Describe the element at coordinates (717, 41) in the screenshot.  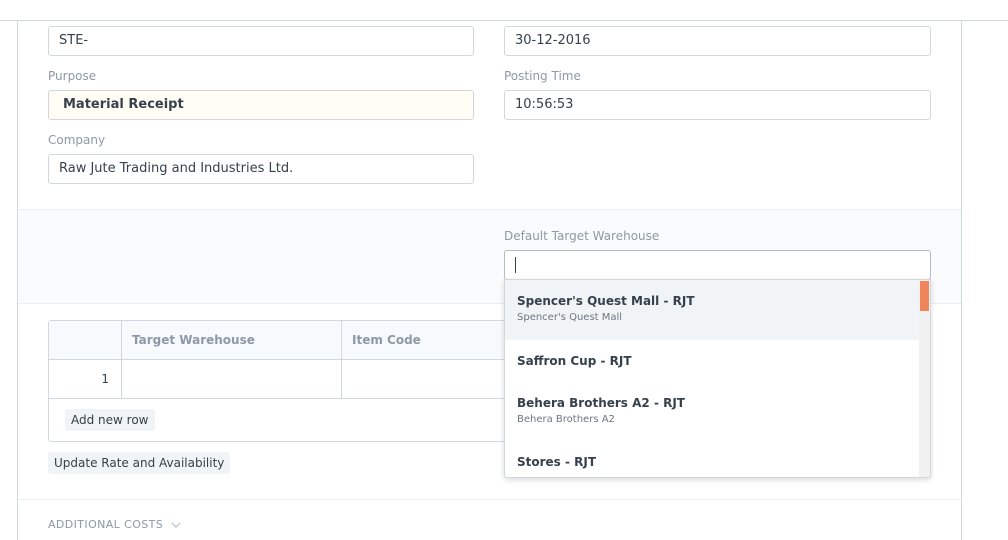
I see `posting-date-field: 30-12-2016` at that location.